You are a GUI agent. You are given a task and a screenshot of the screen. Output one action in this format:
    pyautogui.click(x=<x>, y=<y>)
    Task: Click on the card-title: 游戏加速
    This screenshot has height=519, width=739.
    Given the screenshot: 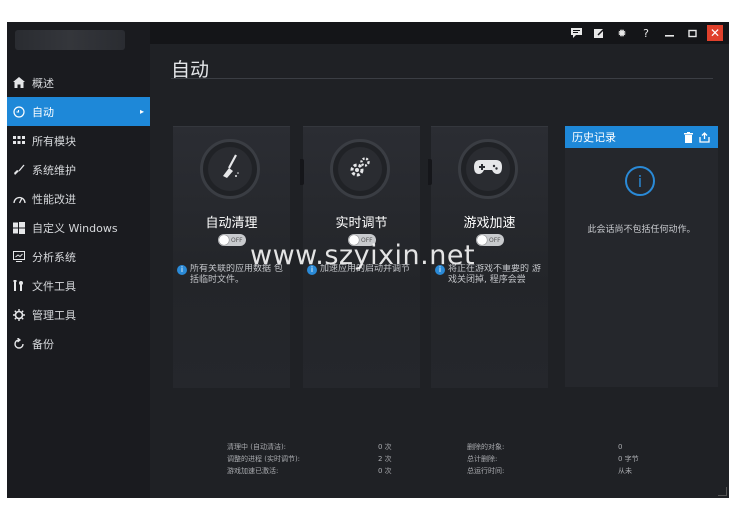 What is the action you would take?
    pyautogui.click(x=489, y=223)
    